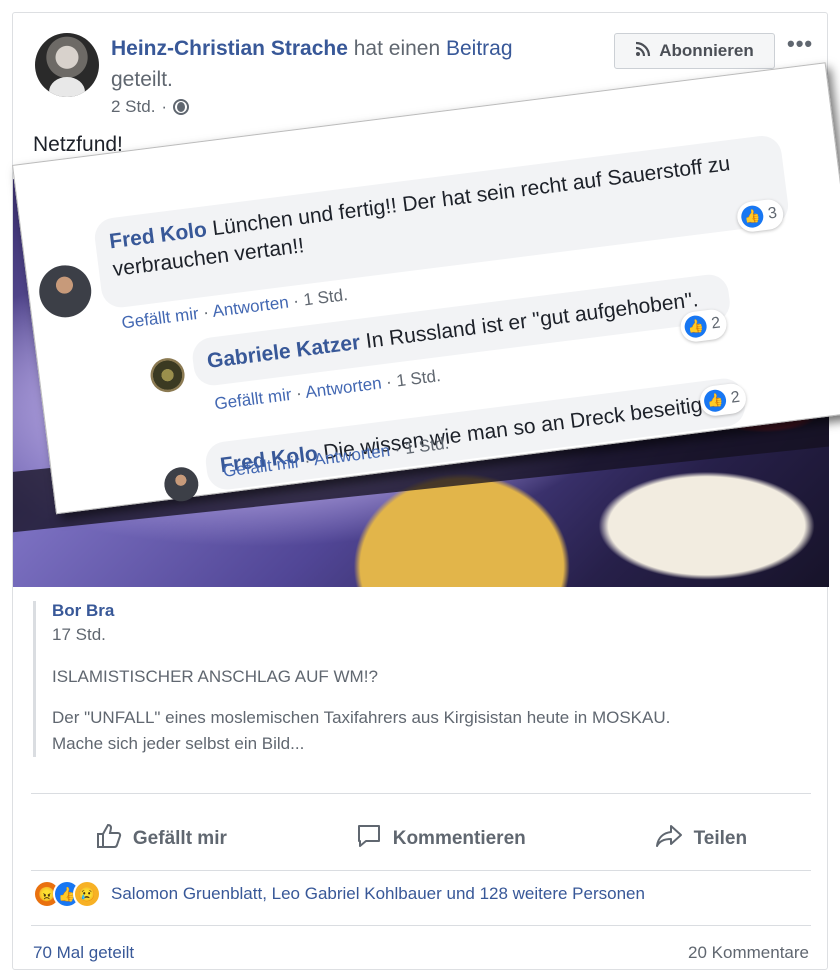 The height and width of the screenshot is (980, 840). I want to click on subscribe-button: Abonnieren, so click(694, 51).